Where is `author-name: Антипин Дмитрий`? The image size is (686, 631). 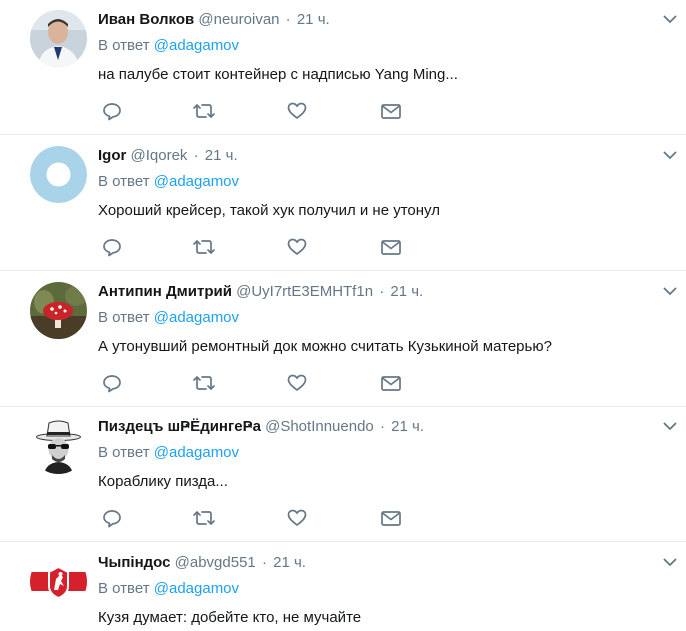 author-name: Антипин Дмитрий is located at coordinates (165, 291).